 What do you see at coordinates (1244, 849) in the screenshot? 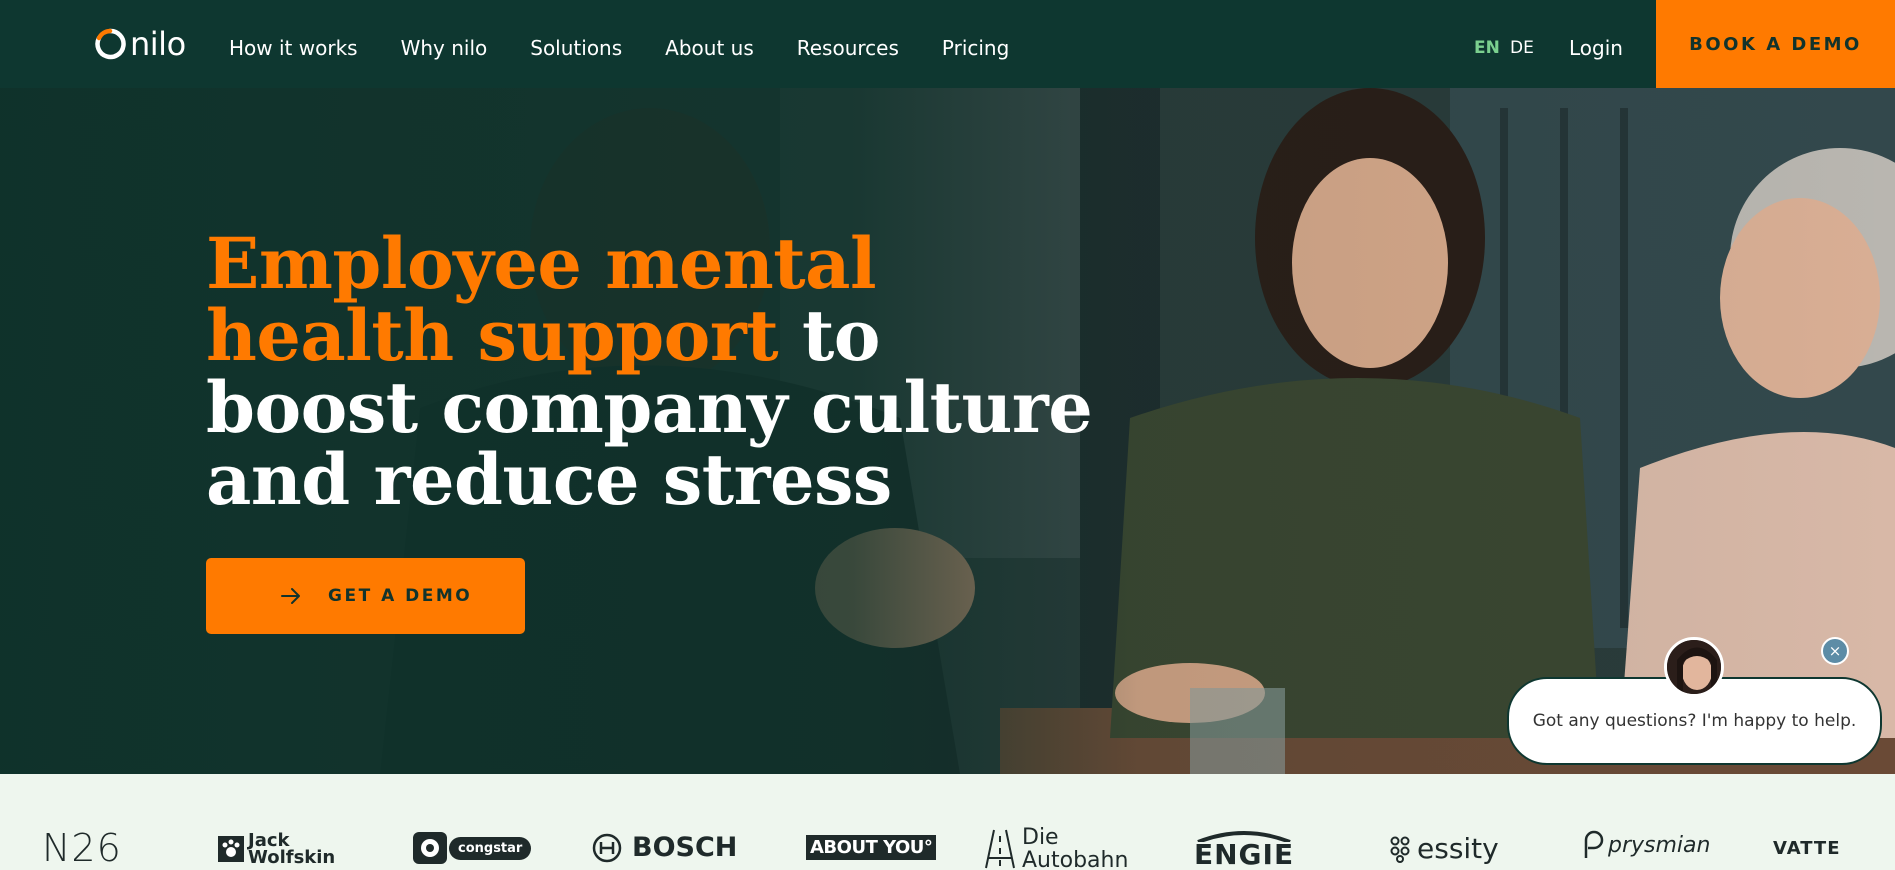
I see `engie-logo: ENGIE` at bounding box center [1244, 849].